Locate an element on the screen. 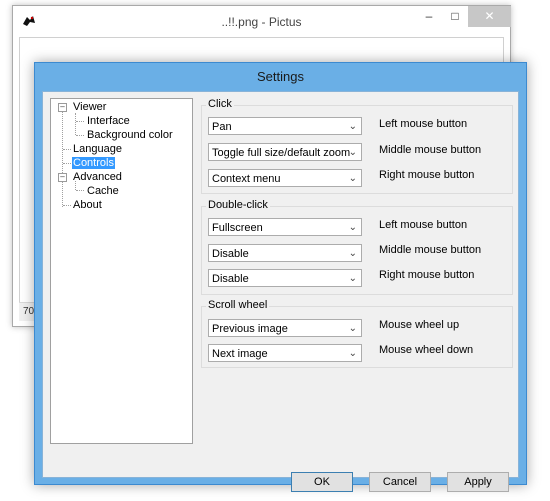  tree-item-advanced: Advanced is located at coordinates (97, 177).